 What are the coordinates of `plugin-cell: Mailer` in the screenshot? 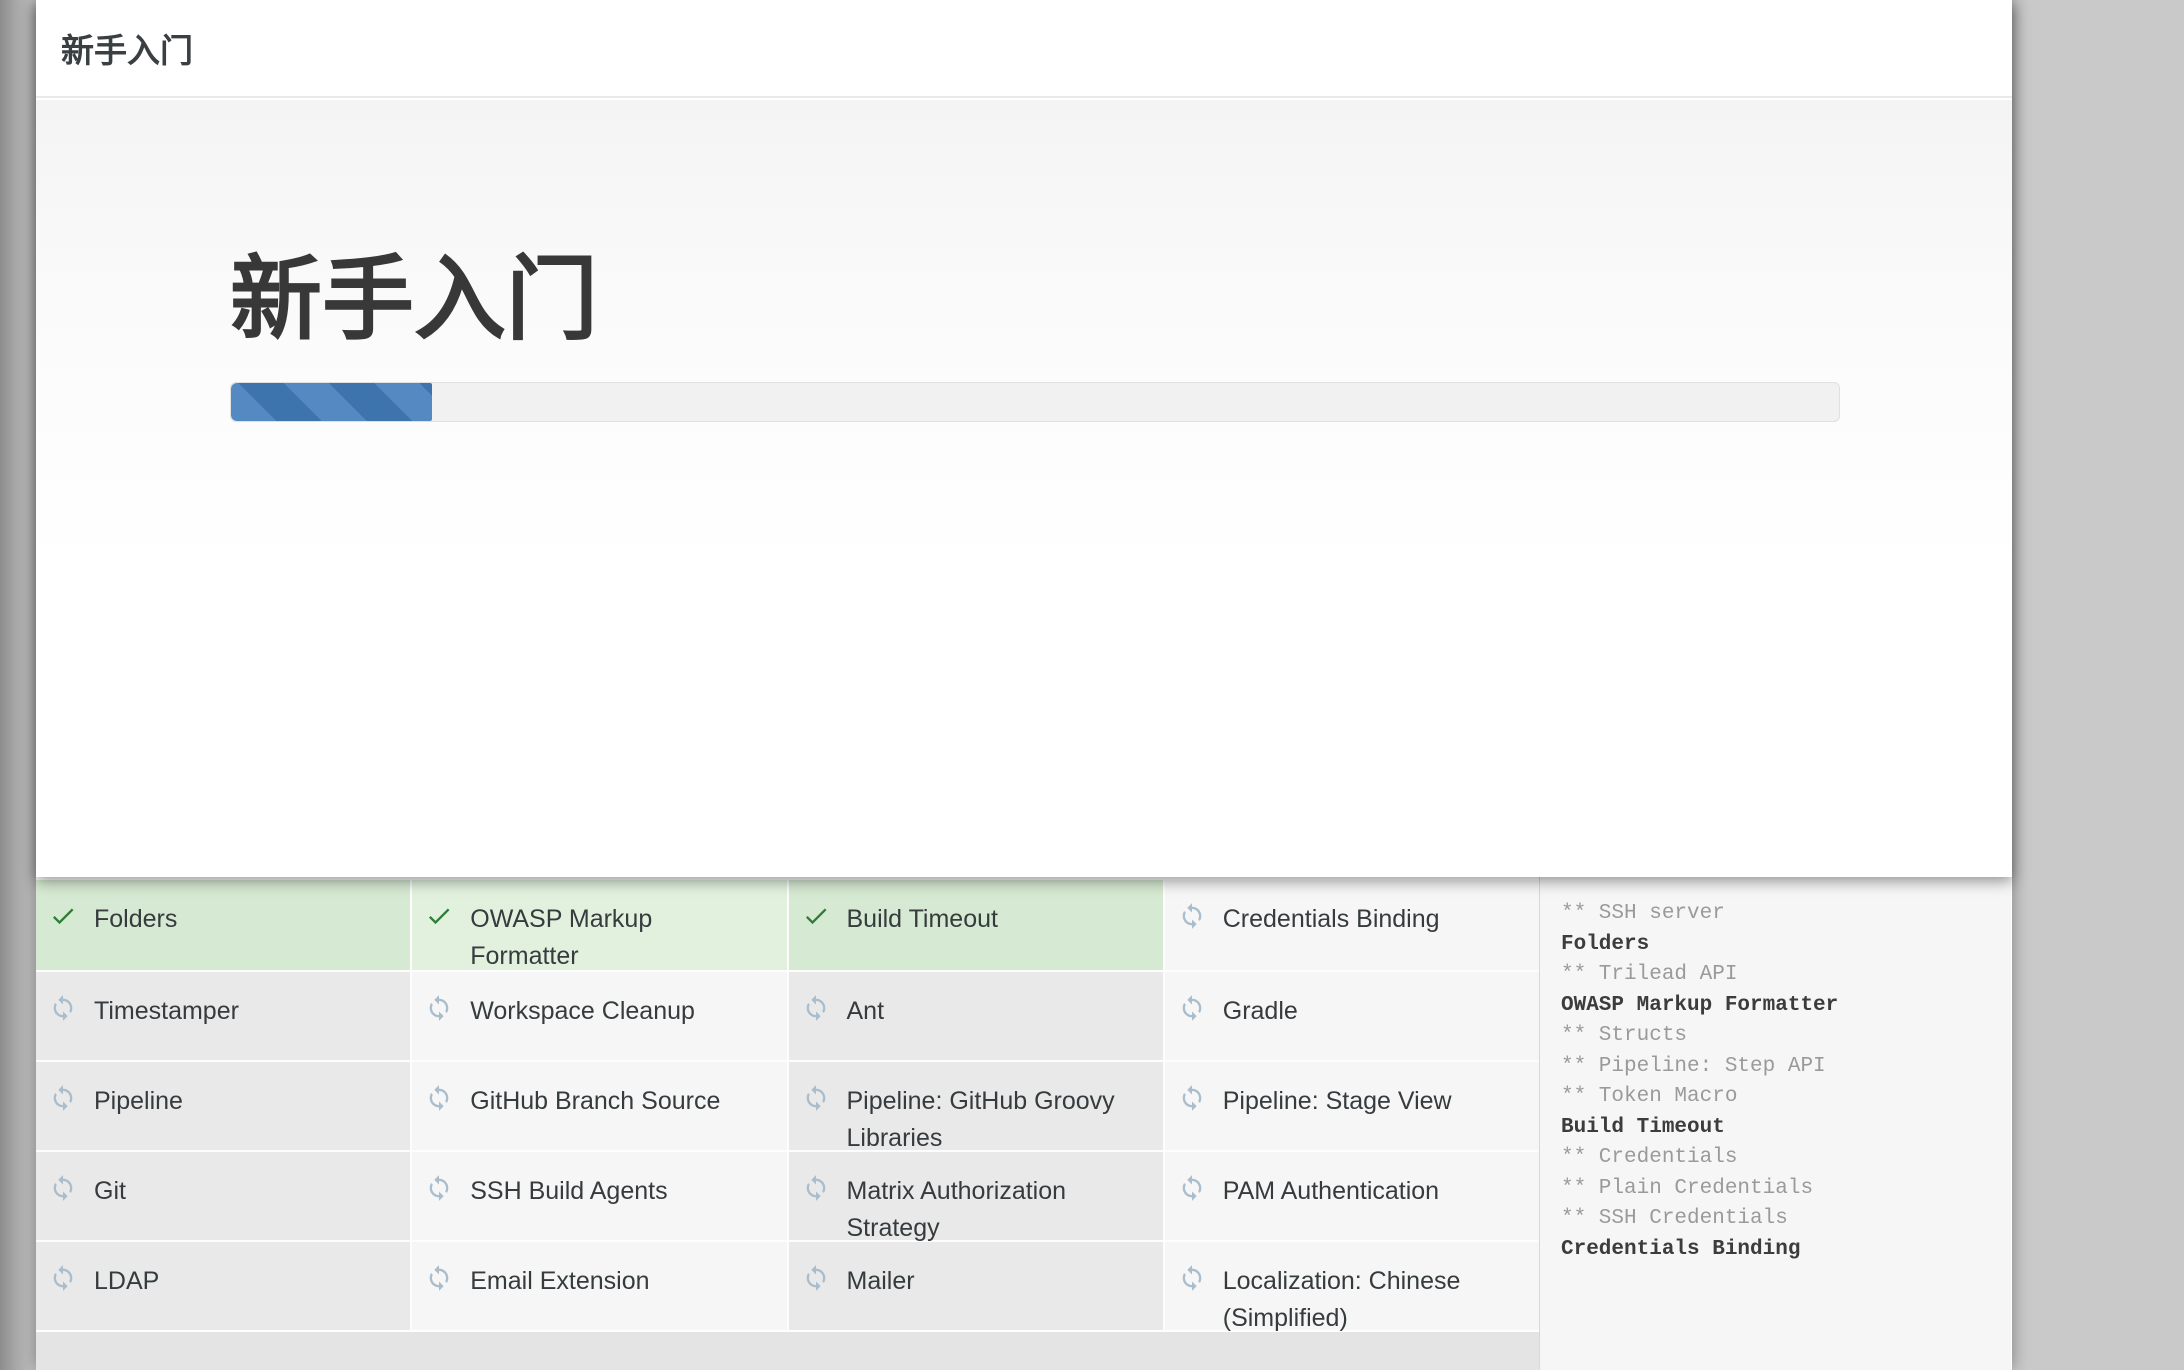 It's located at (975, 1286).